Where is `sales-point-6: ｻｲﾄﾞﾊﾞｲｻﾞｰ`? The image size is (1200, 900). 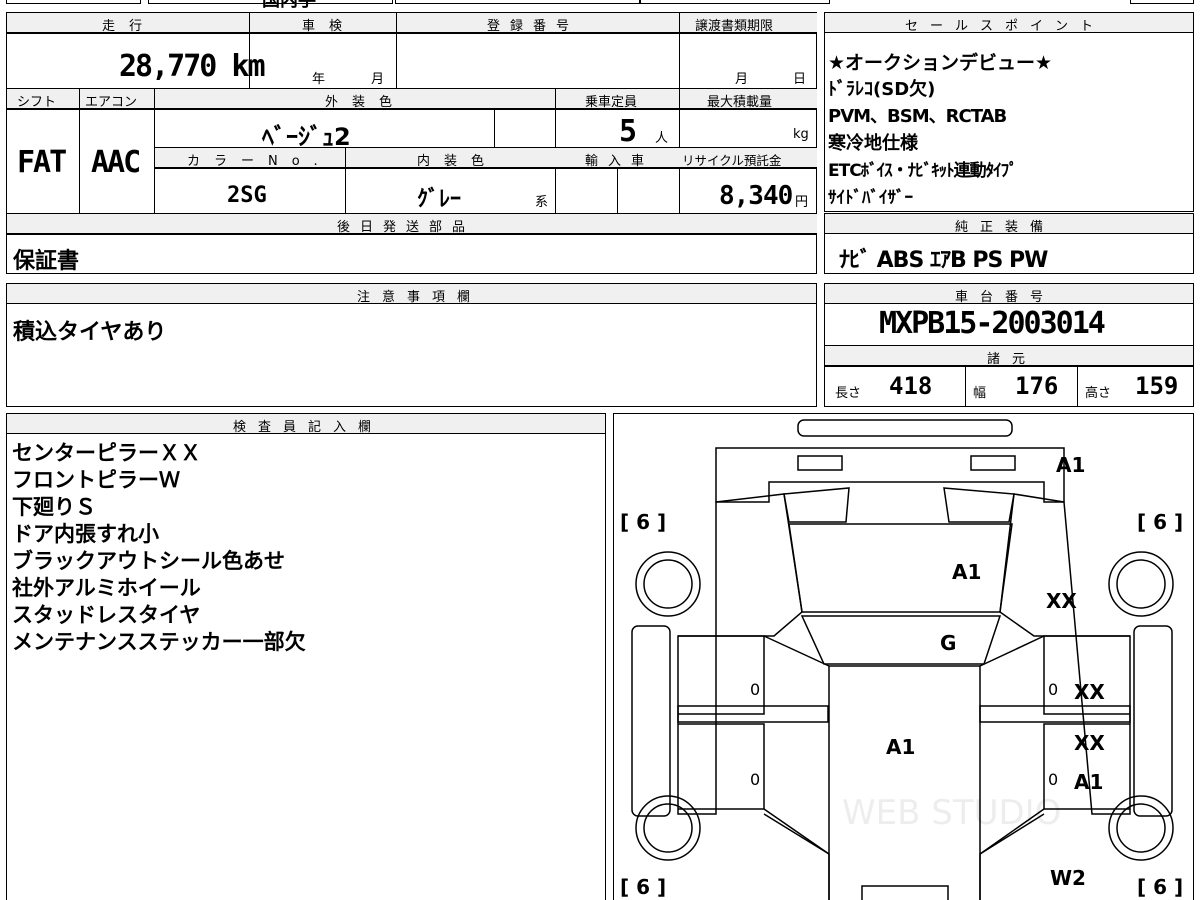
sales-point-6: ｻｲﾄﾞﾊﾞｲｻﾞｰ is located at coordinates (870, 198).